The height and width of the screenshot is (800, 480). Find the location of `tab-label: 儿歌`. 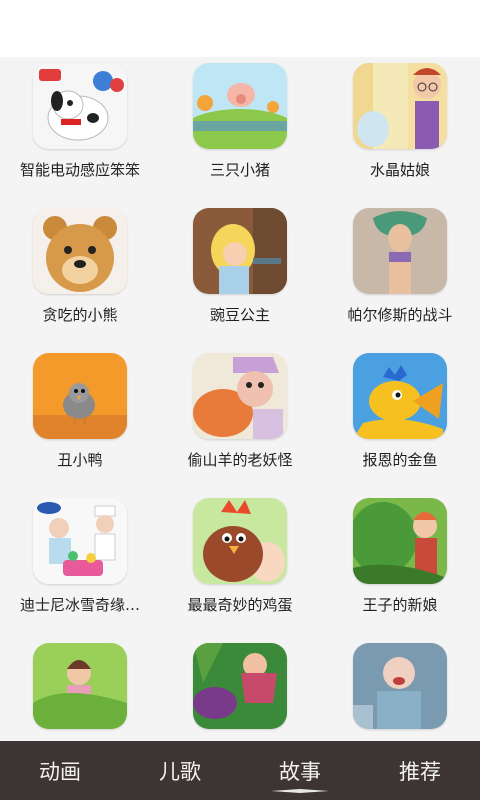

tab-label: 儿歌 is located at coordinates (180, 771).